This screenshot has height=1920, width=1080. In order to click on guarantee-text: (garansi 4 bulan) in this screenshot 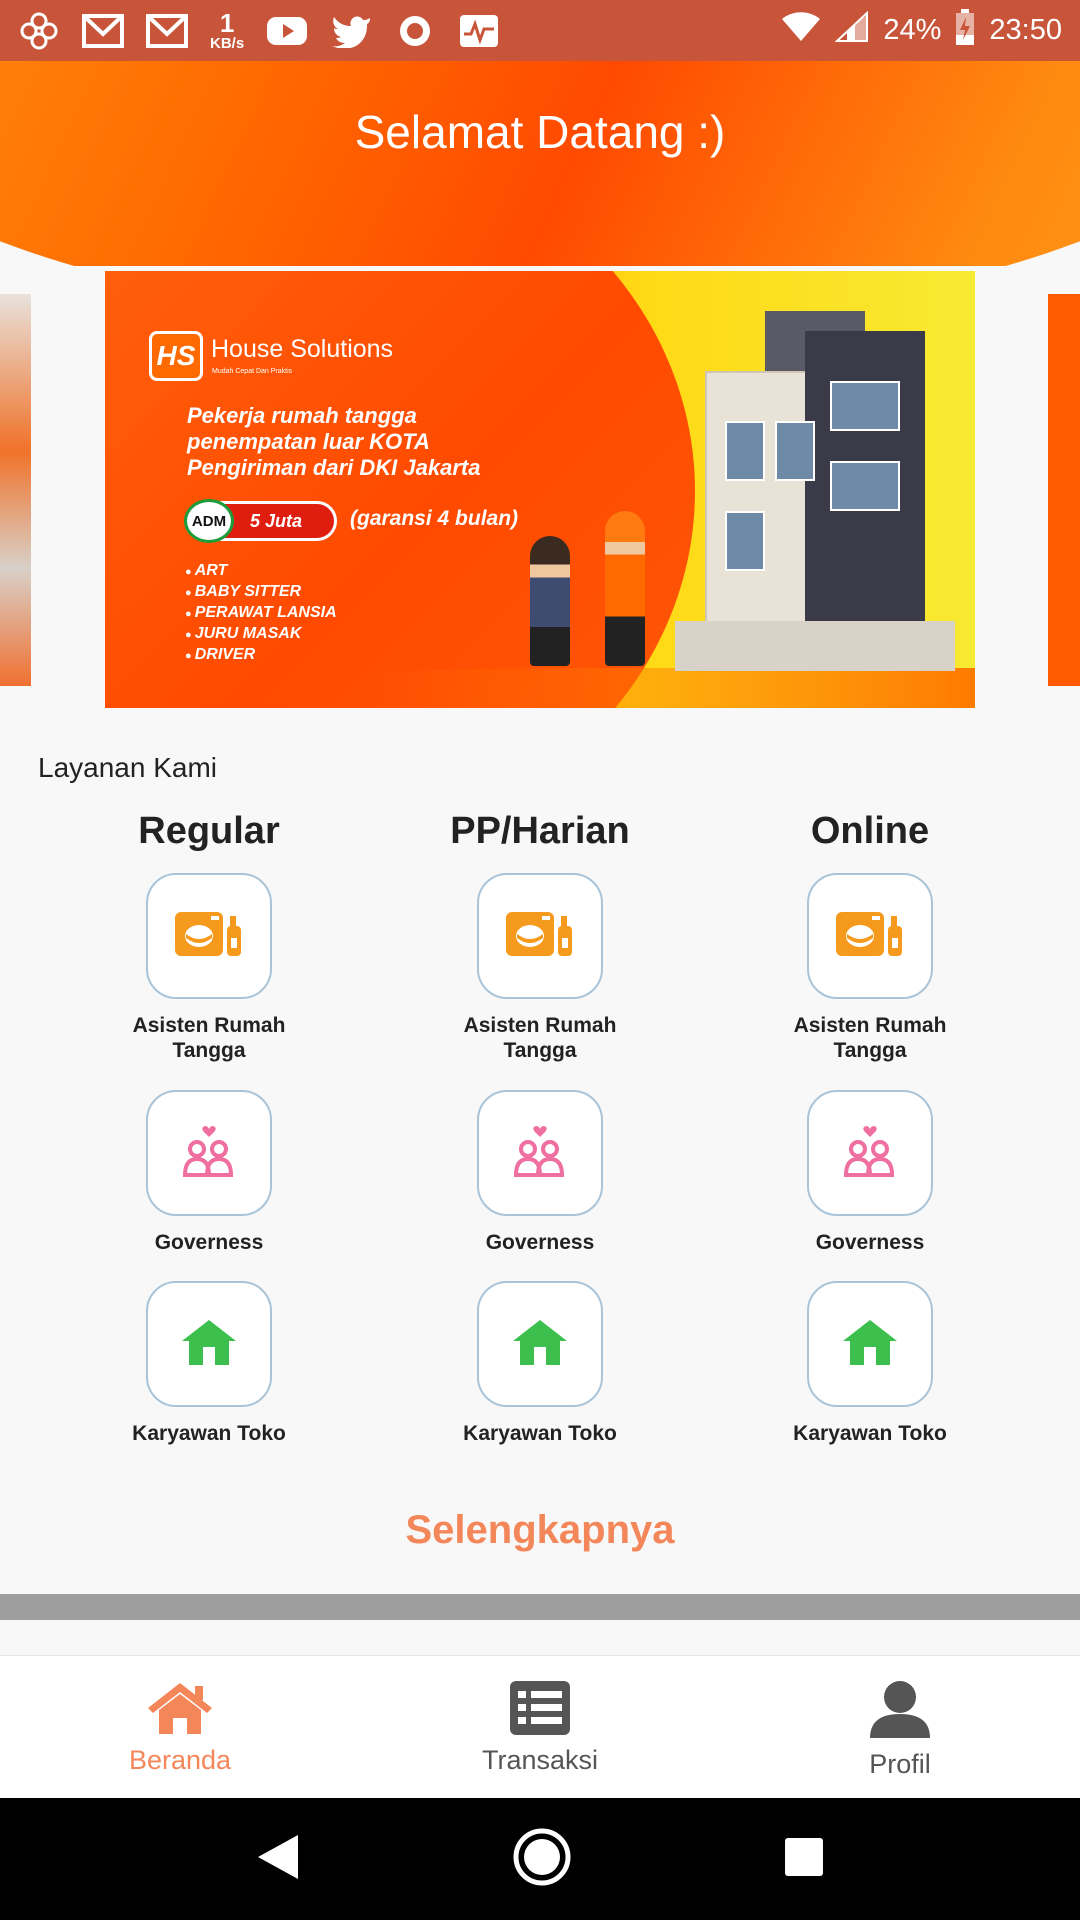, I will do `click(434, 518)`.